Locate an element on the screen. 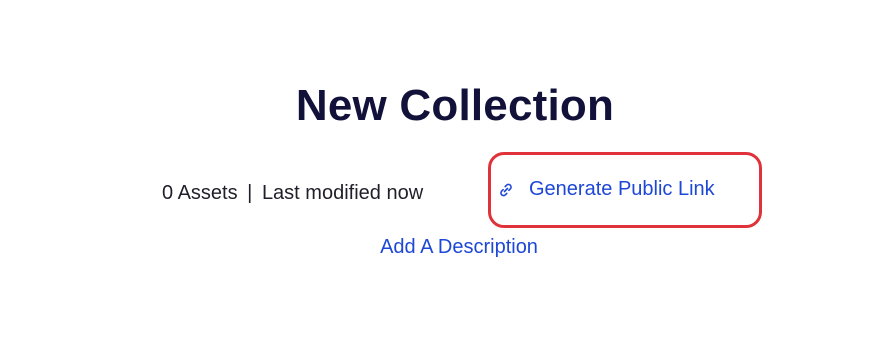  page-title: New Collection is located at coordinates (455, 105).